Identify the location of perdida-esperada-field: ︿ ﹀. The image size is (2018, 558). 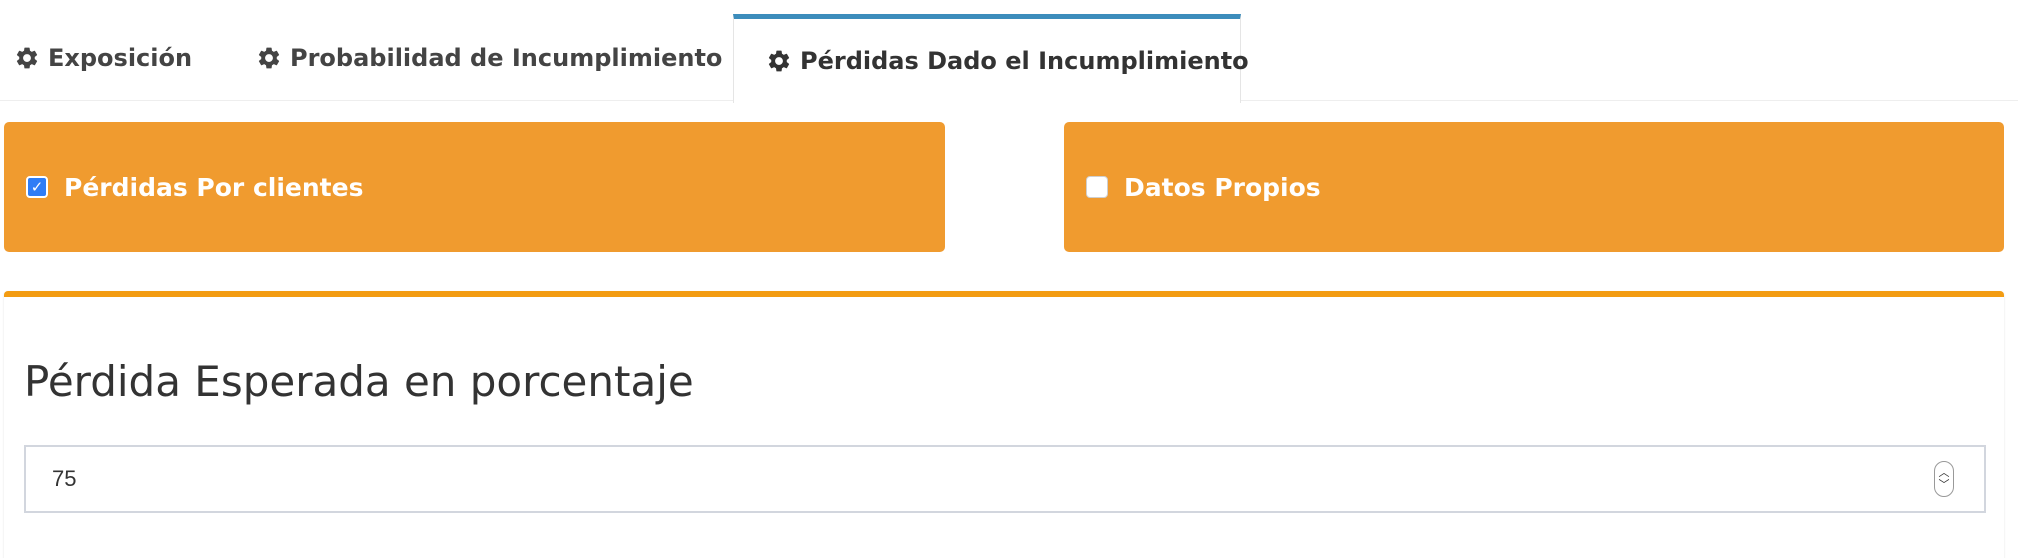
(1005, 479).